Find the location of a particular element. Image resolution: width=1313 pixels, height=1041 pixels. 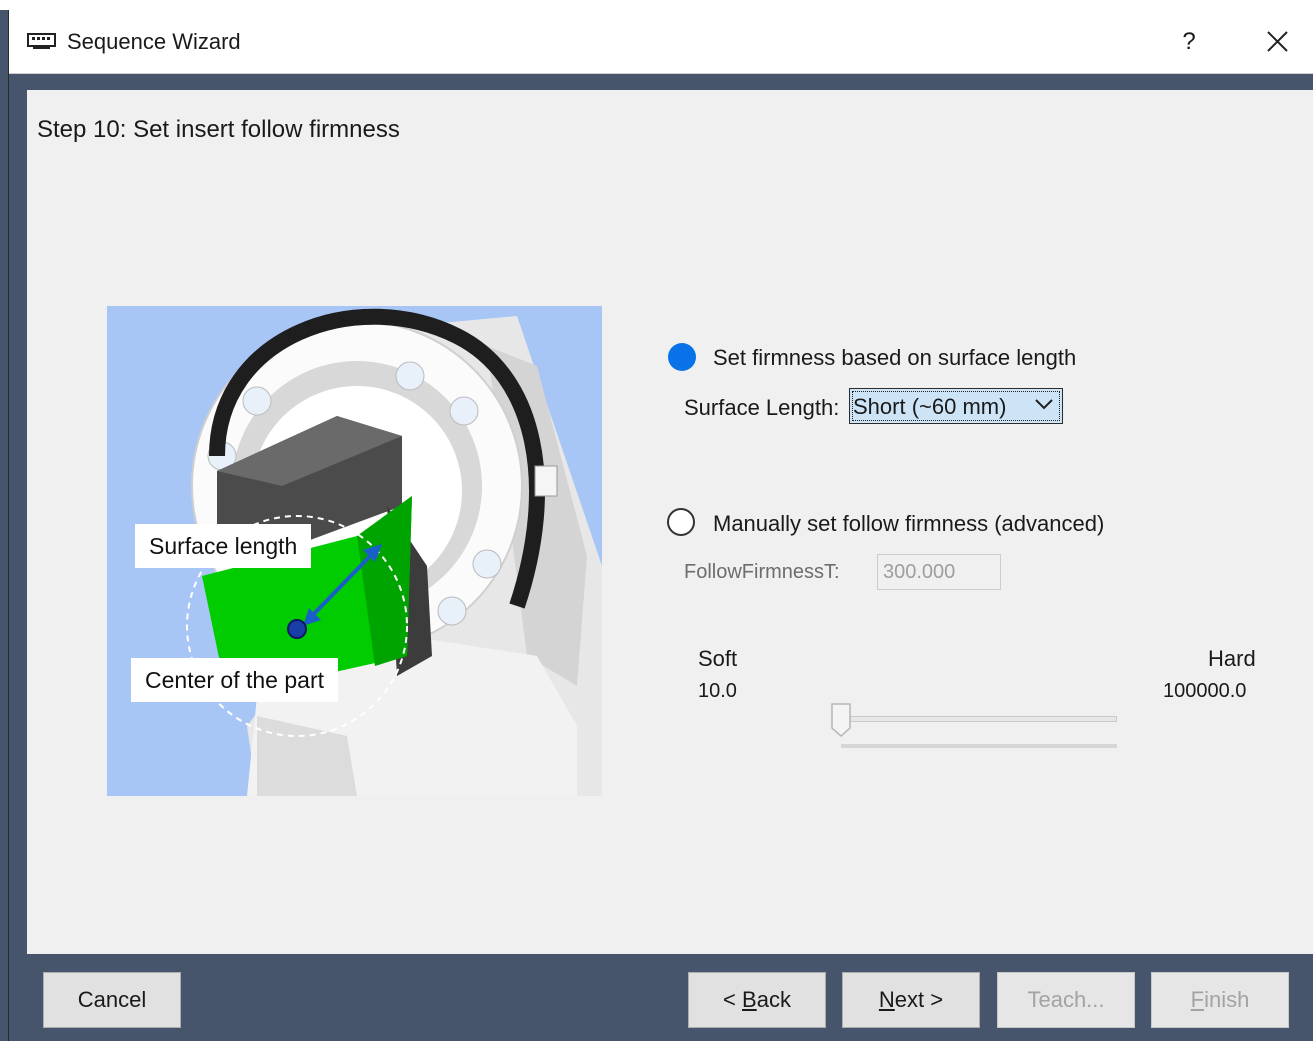

cancel-button: Cancel is located at coordinates (112, 1000).